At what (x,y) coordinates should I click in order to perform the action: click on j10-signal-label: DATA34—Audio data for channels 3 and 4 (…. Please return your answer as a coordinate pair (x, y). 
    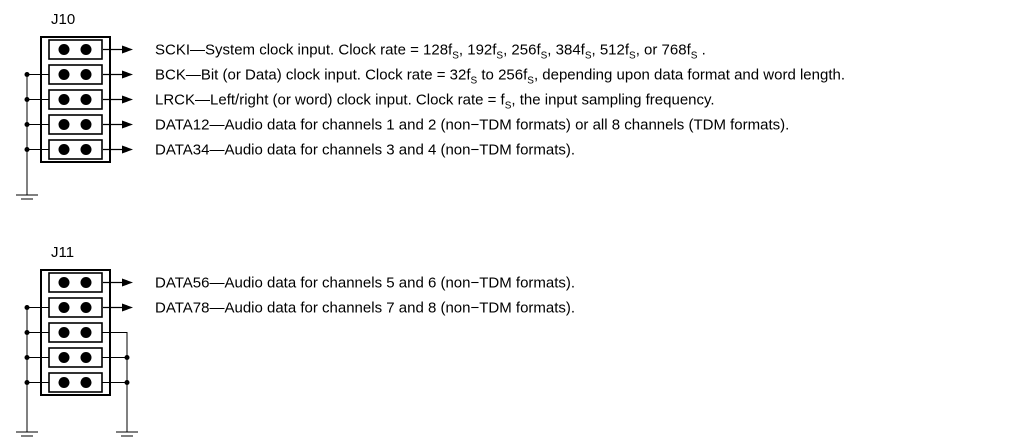
    Looking at the image, I should click on (365, 150).